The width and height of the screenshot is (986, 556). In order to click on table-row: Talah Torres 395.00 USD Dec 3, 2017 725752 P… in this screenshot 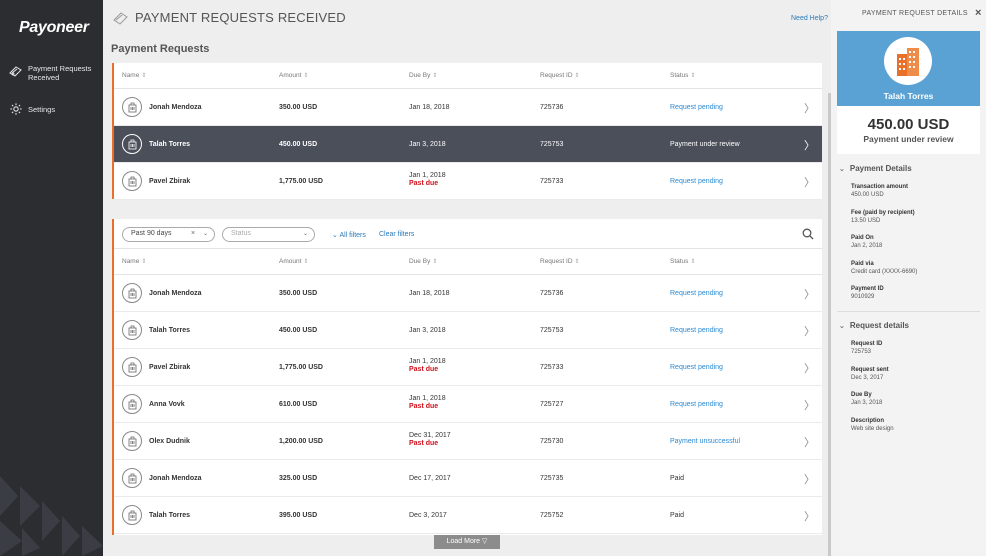, I will do `click(468, 515)`.